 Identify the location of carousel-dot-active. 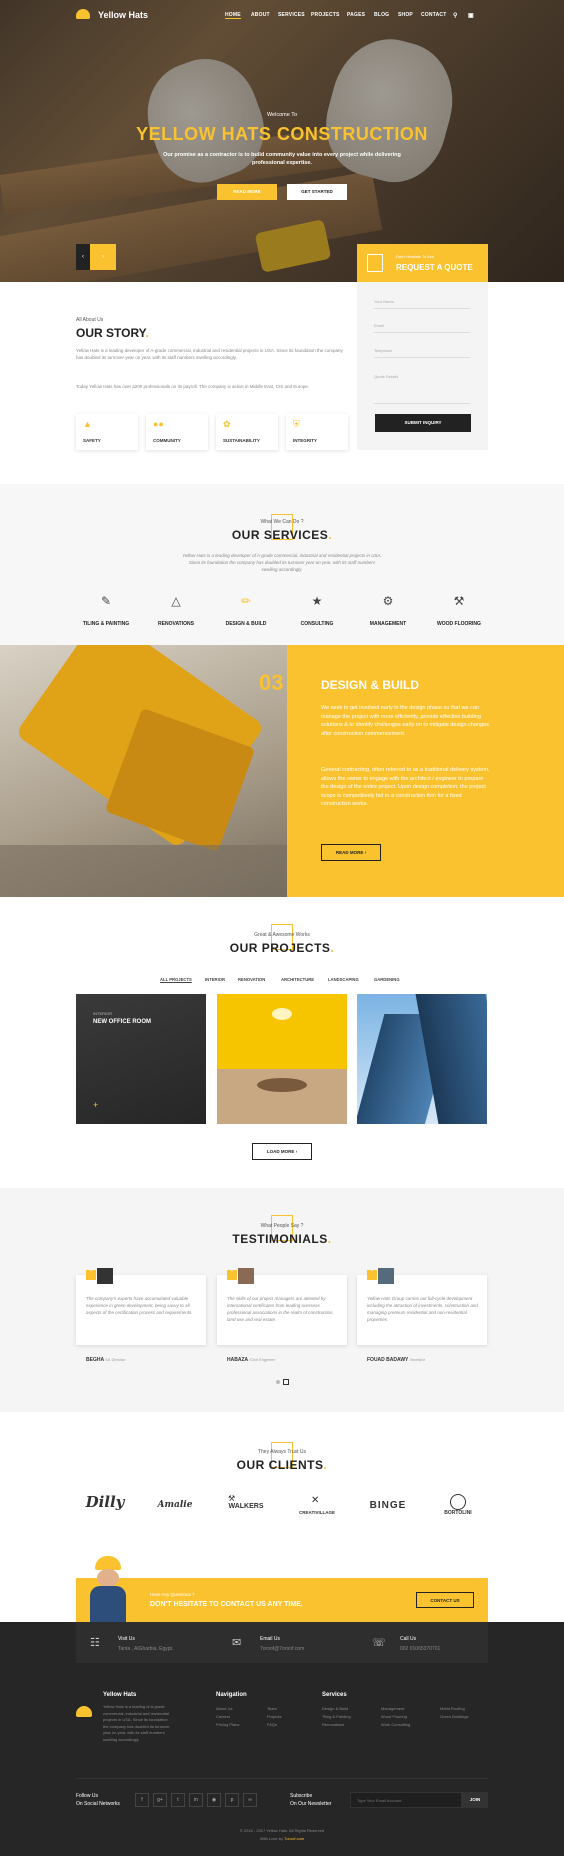
(286, 1382).